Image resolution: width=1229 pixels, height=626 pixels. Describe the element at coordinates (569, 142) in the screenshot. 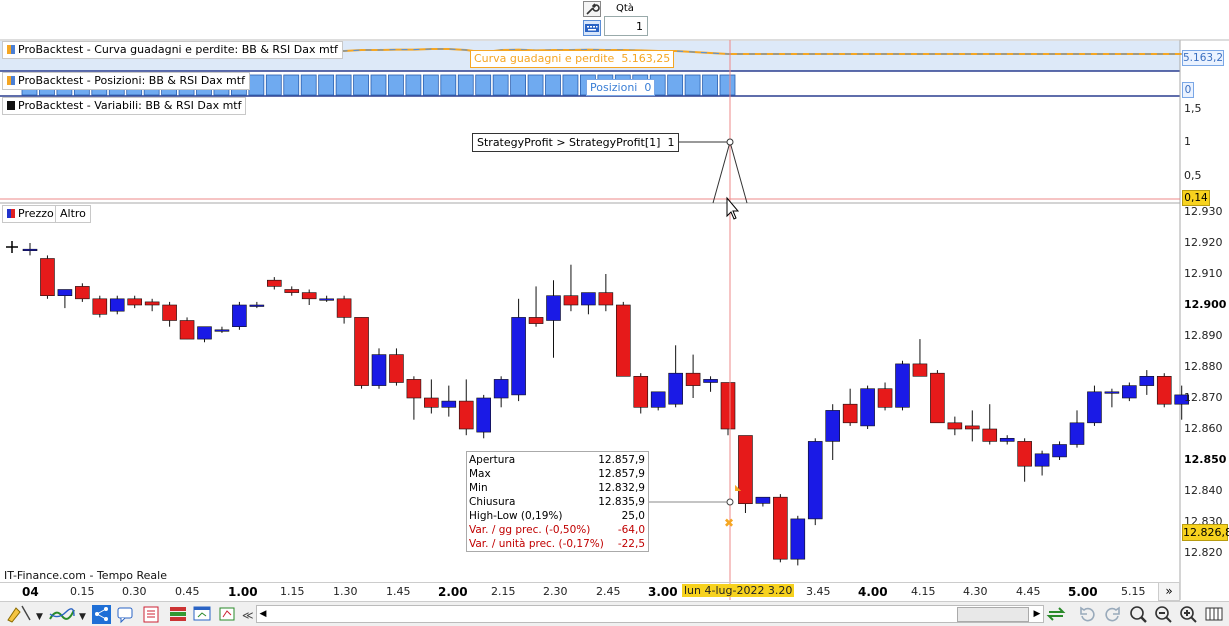

I see `variable-callout-label: StrategyProfit > StrategyProfit[1]` at that location.